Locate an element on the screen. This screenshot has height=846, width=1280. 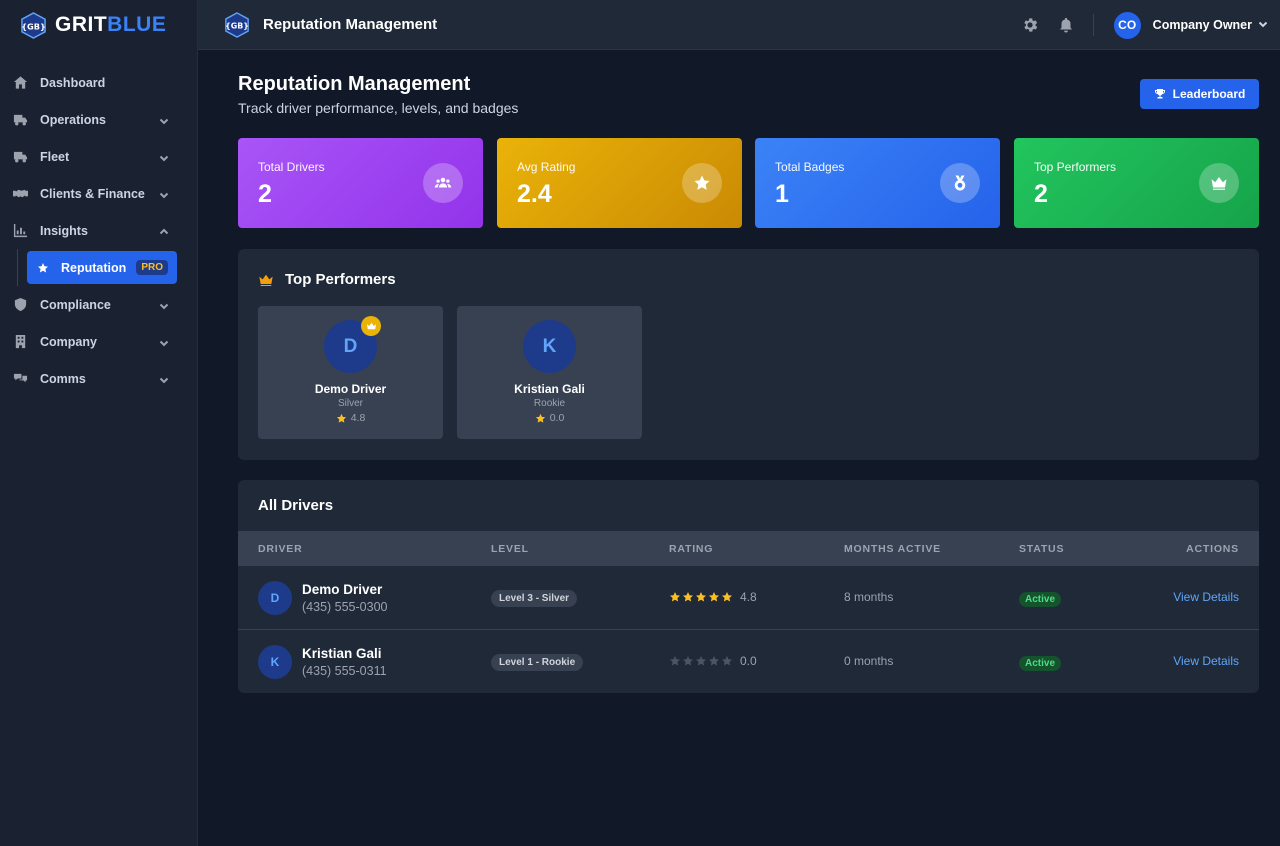
comments-icon is located at coordinates (20, 379).